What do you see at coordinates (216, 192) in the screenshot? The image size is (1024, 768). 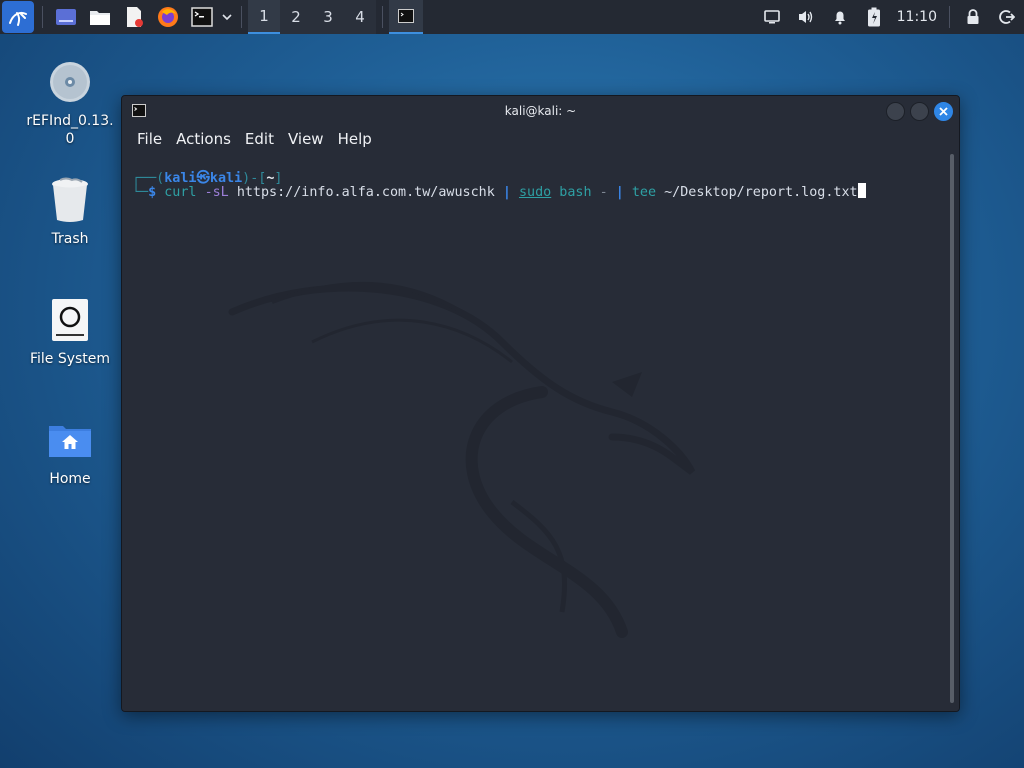 I see `command-flags: -sL` at bounding box center [216, 192].